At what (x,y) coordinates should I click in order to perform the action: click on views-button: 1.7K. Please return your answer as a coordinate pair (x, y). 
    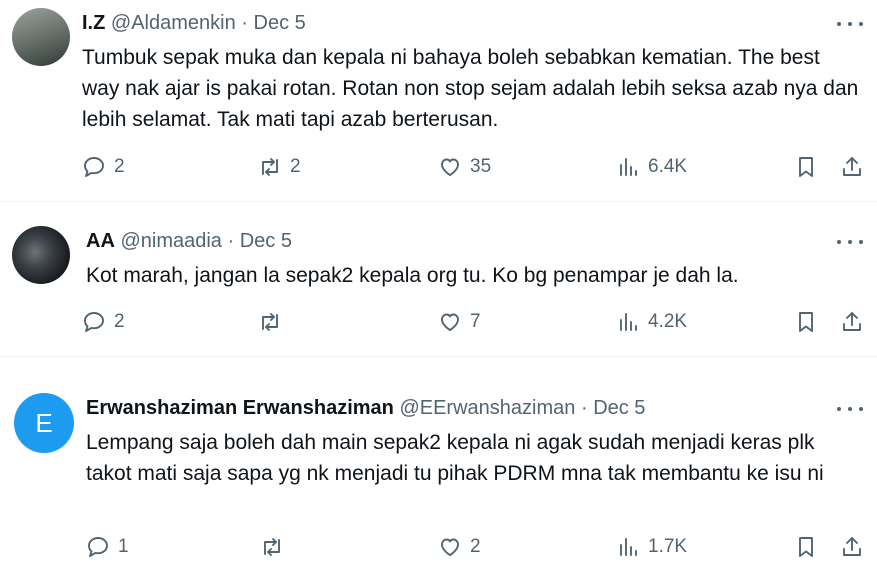
    Looking at the image, I should click on (651, 547).